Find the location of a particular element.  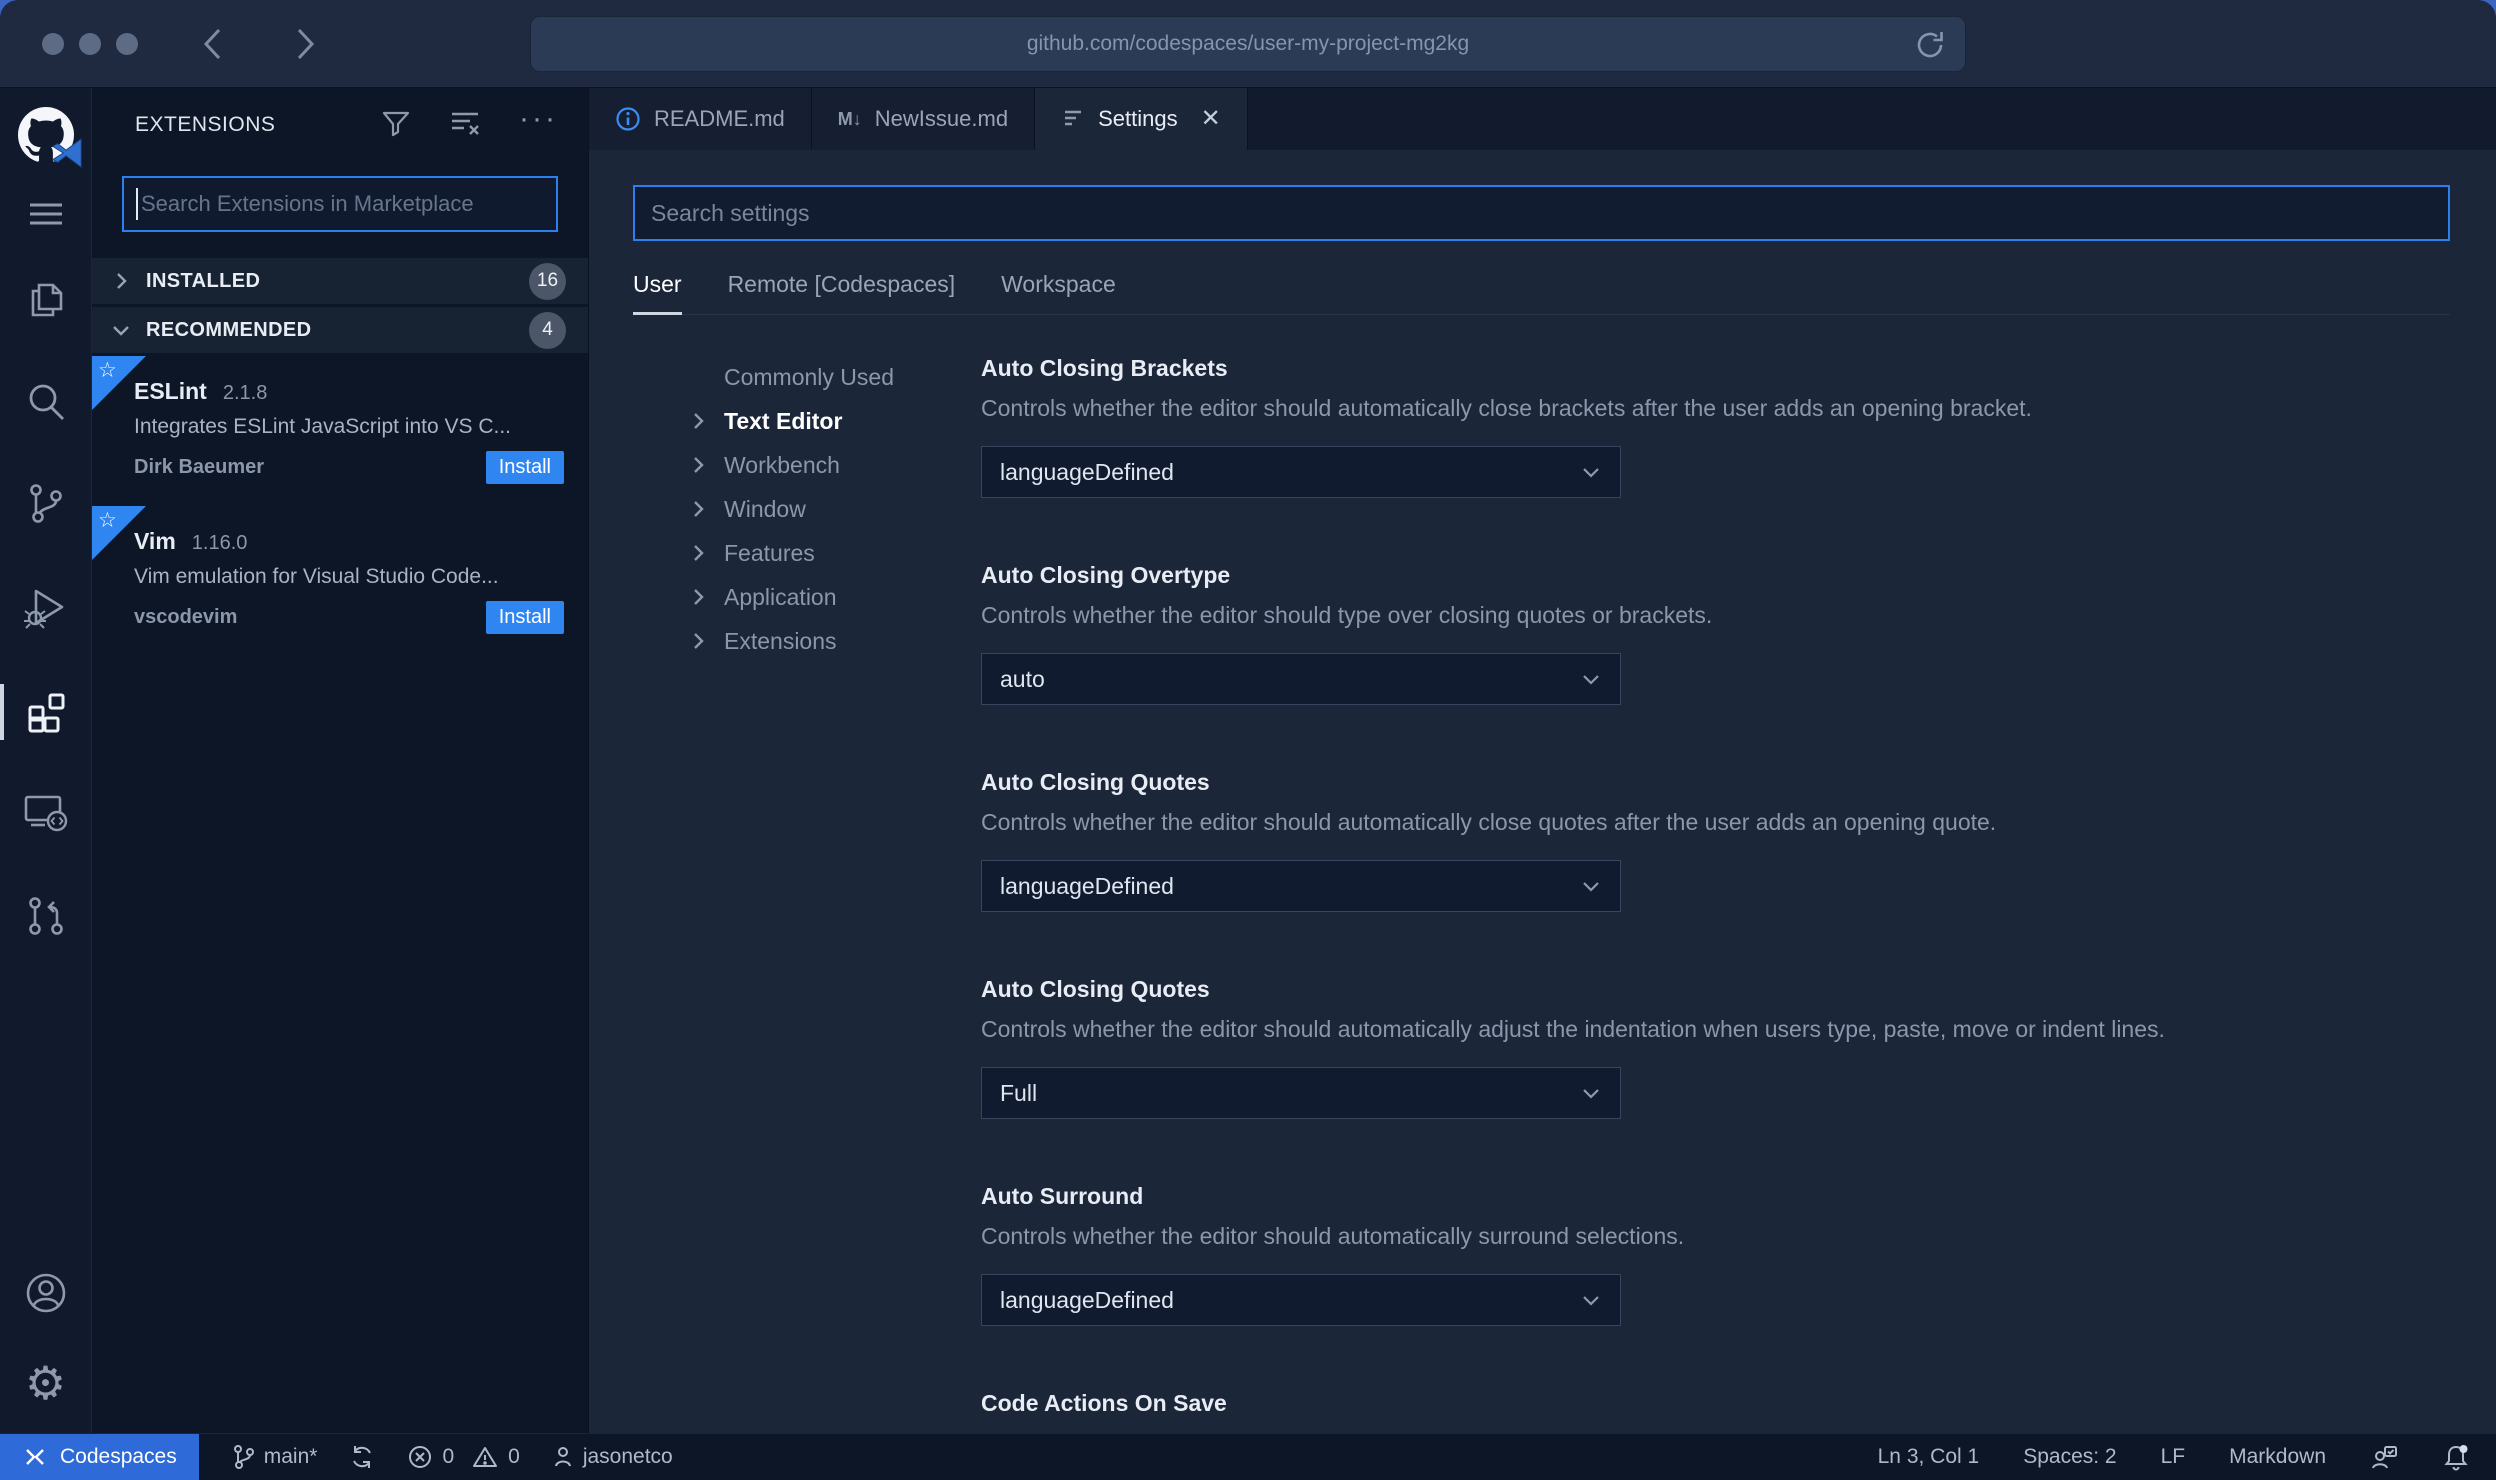

installed-count-badge: 16 is located at coordinates (547, 281).